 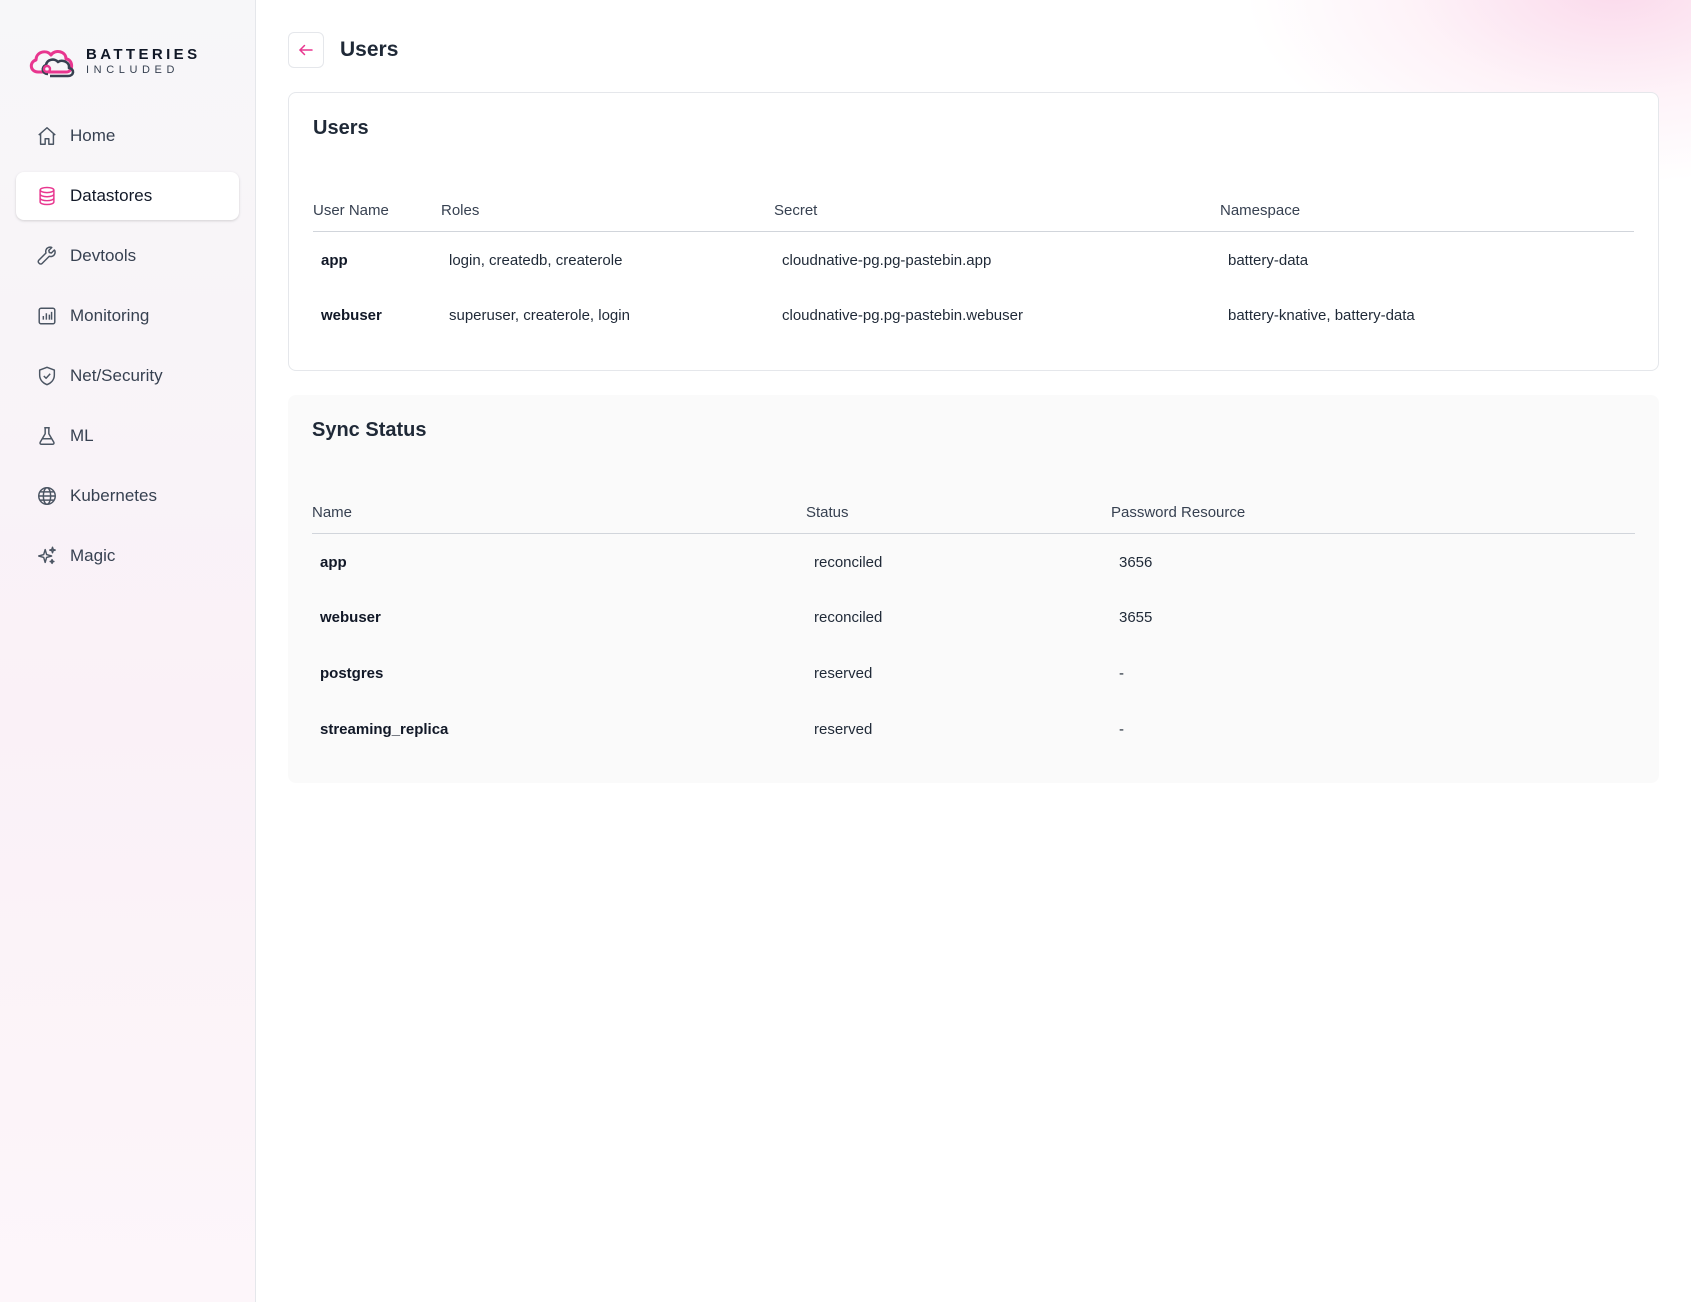 What do you see at coordinates (352, 673) in the screenshot?
I see `cell-name: postgres` at bounding box center [352, 673].